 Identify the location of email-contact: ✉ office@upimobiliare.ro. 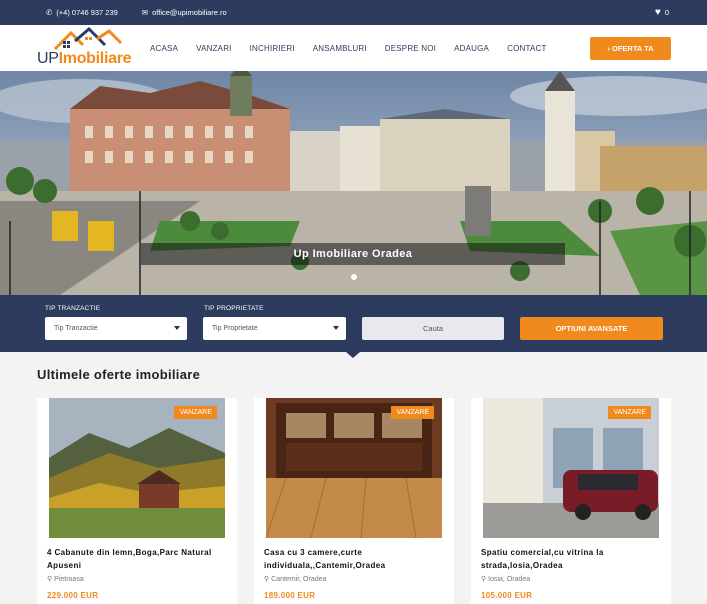
(184, 12).